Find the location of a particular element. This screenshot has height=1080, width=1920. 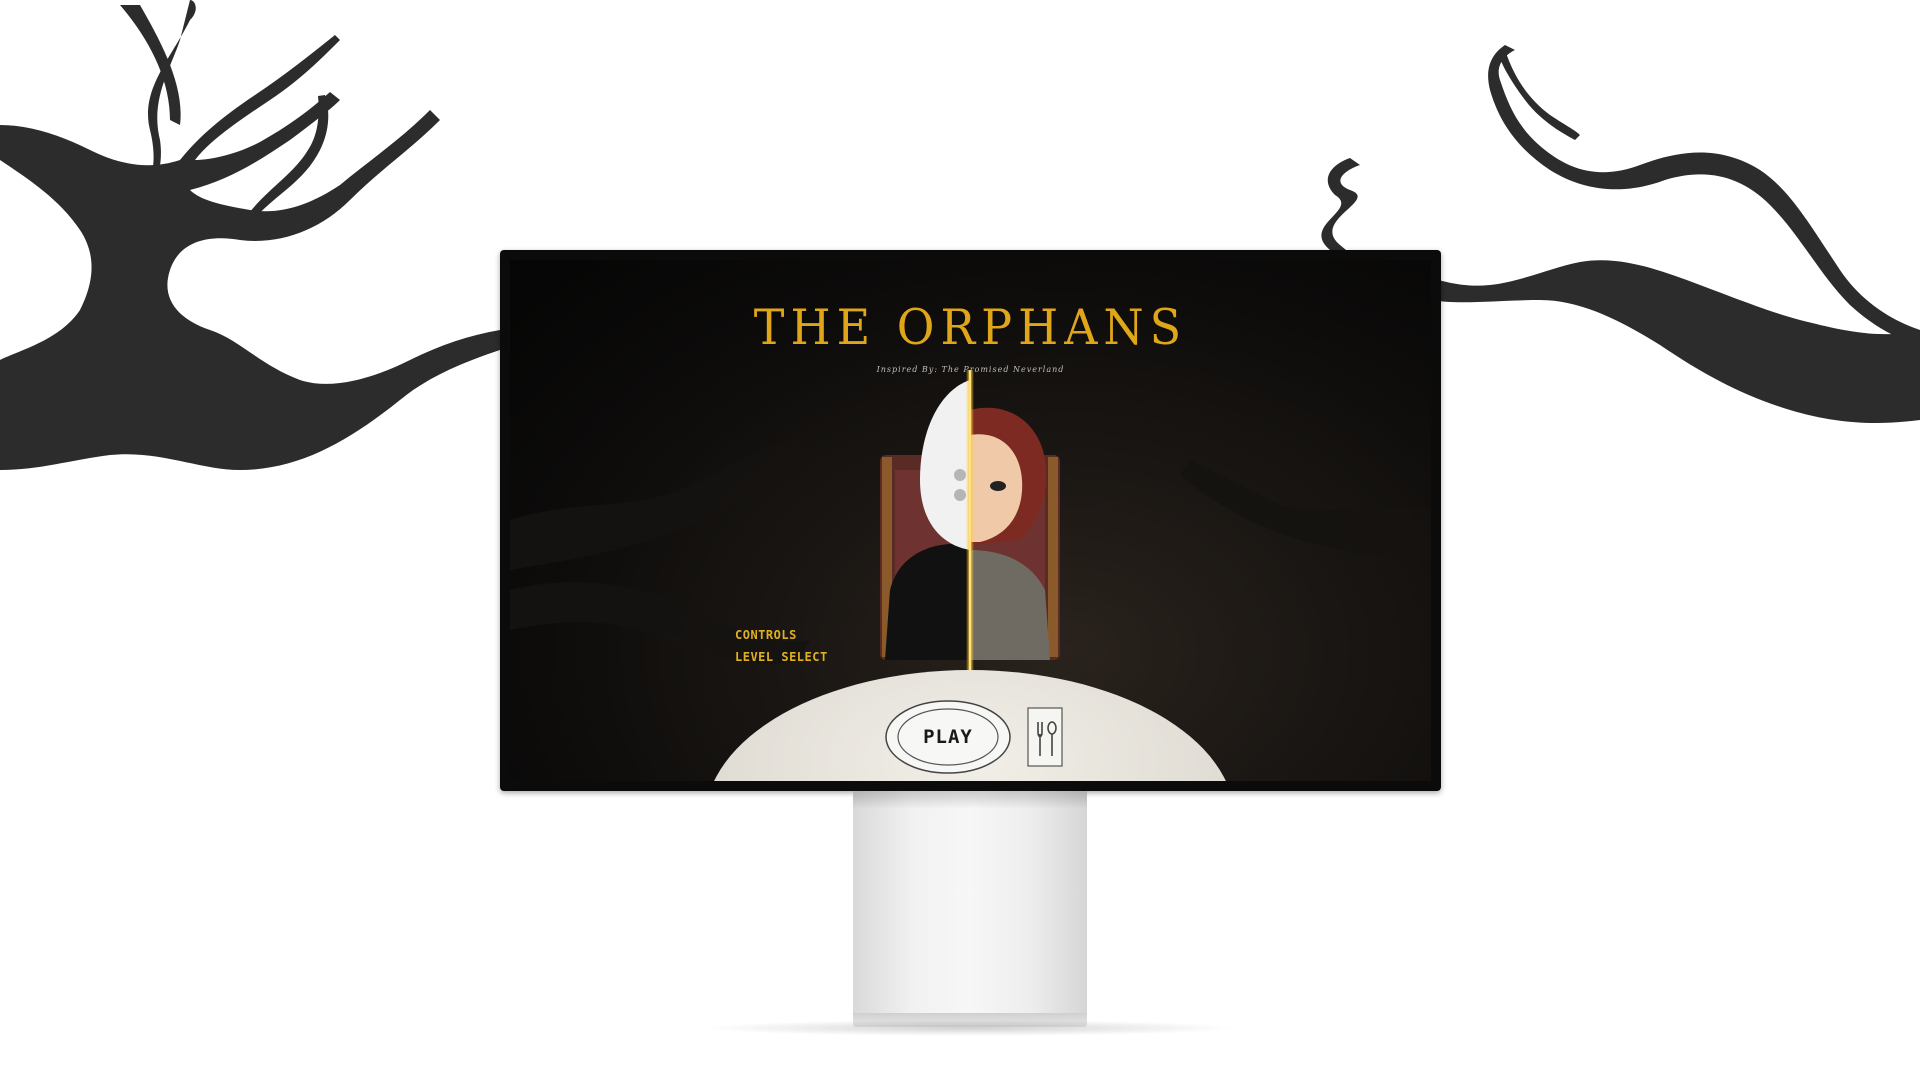

game-subtitle: Inspired By: The Promised Neverland is located at coordinates (970, 369).